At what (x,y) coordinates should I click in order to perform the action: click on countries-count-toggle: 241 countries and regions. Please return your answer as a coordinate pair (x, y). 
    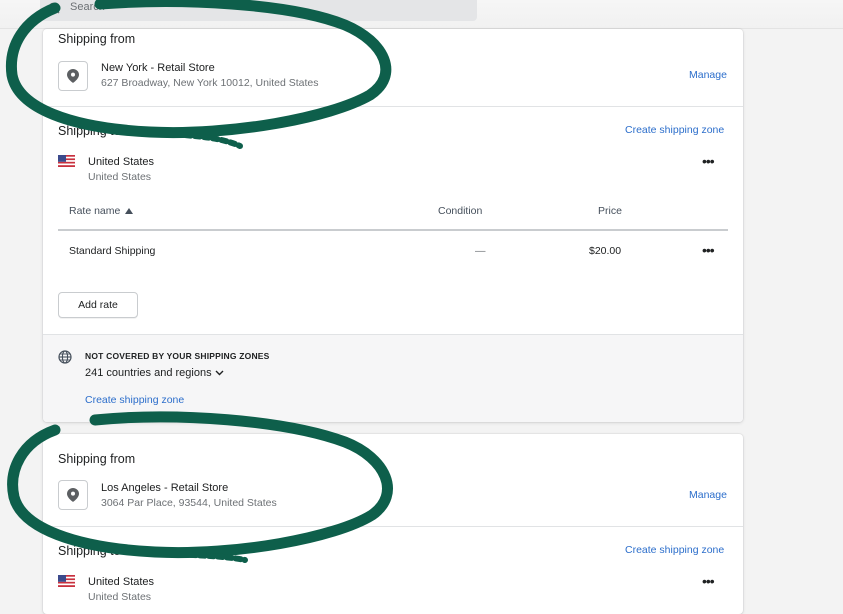
    Looking at the image, I should click on (148, 373).